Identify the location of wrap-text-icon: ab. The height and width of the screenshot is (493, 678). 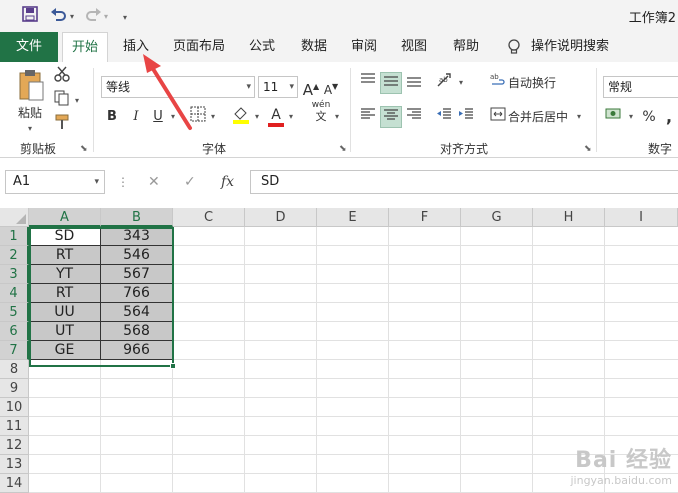
(498, 83).